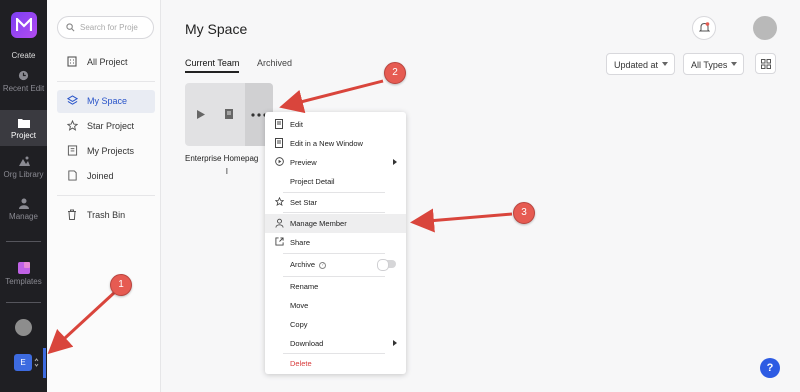  Describe the element at coordinates (524, 213) in the screenshot. I see `annotation-badge-3: 3` at that location.